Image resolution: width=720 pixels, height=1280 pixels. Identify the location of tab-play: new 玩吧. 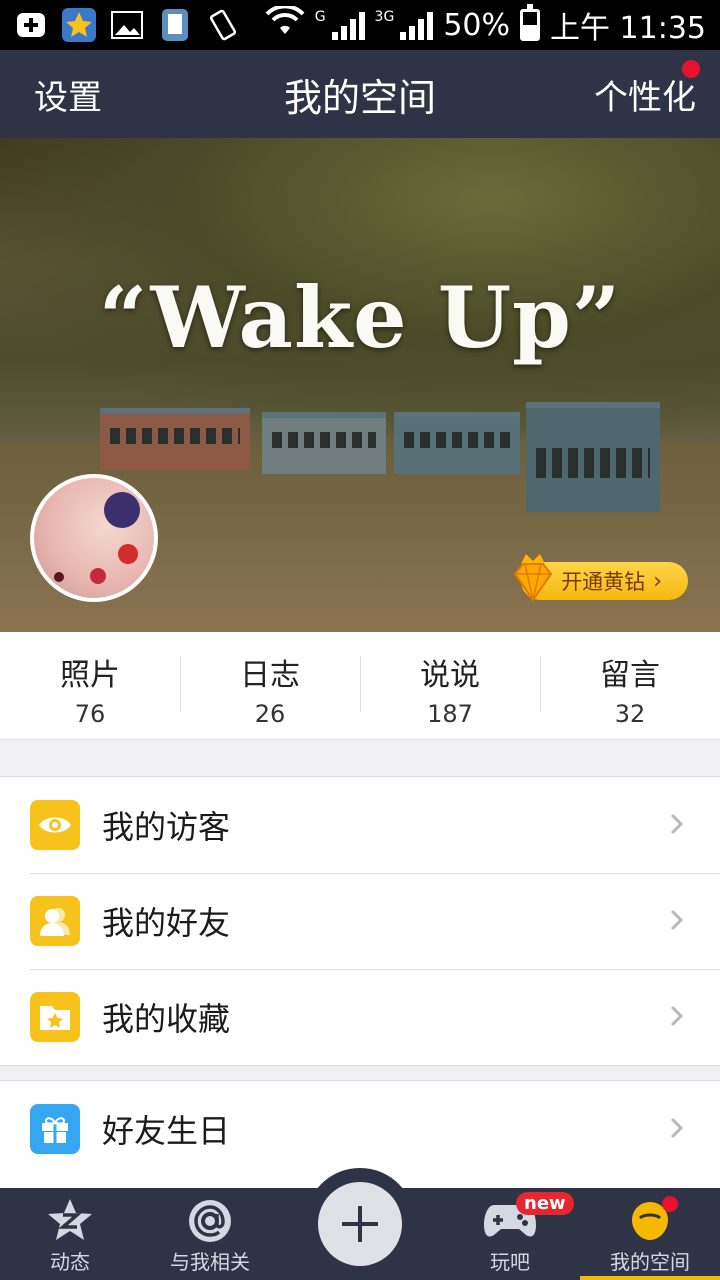
(510, 1234).